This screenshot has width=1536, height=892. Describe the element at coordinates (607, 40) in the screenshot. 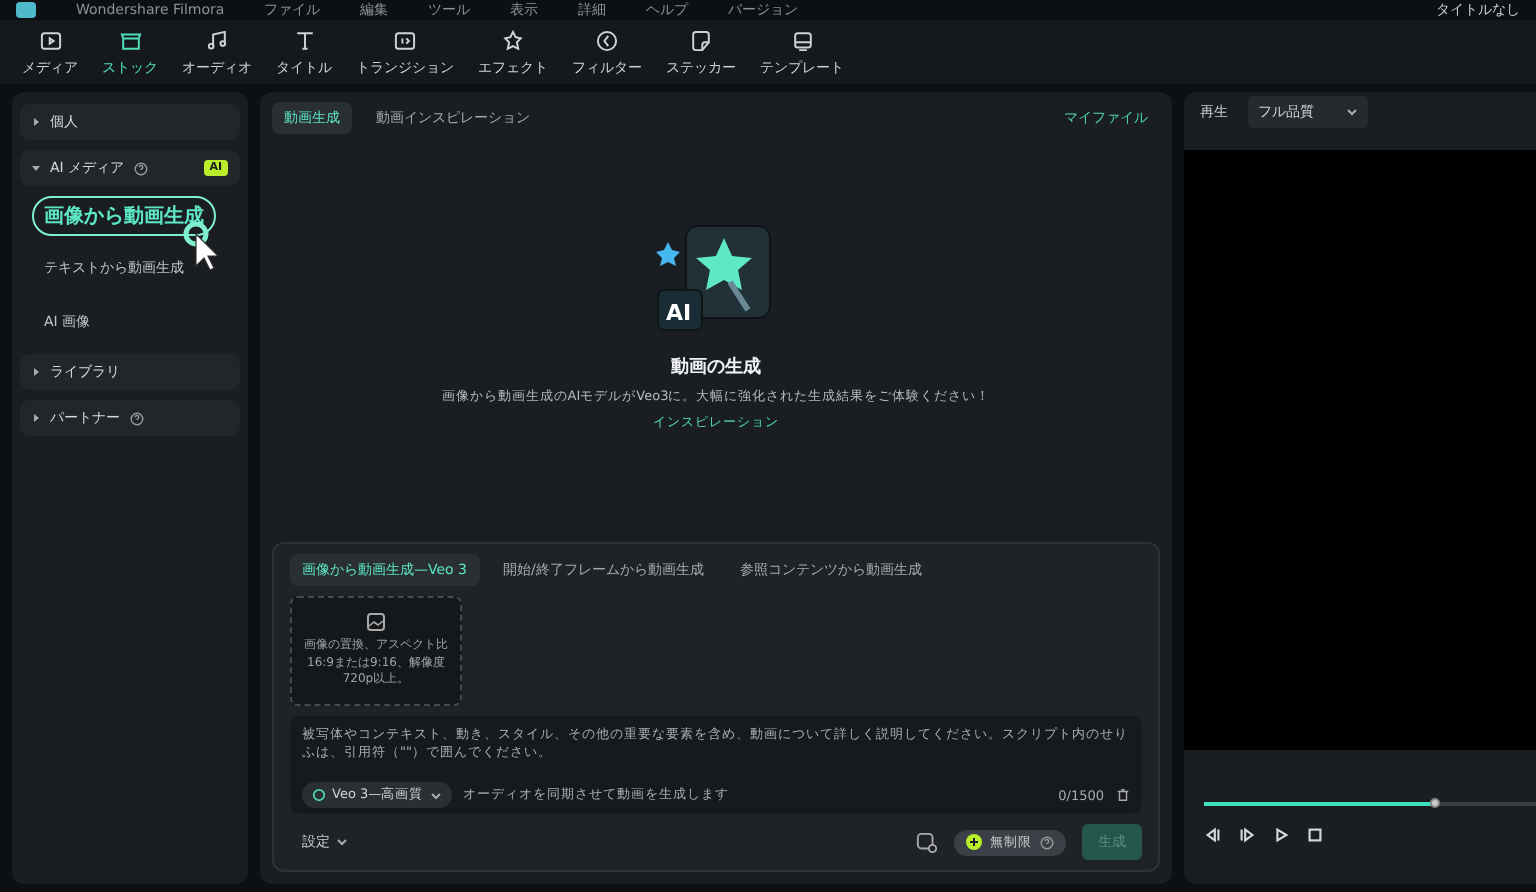

I see `filter-icon` at that location.